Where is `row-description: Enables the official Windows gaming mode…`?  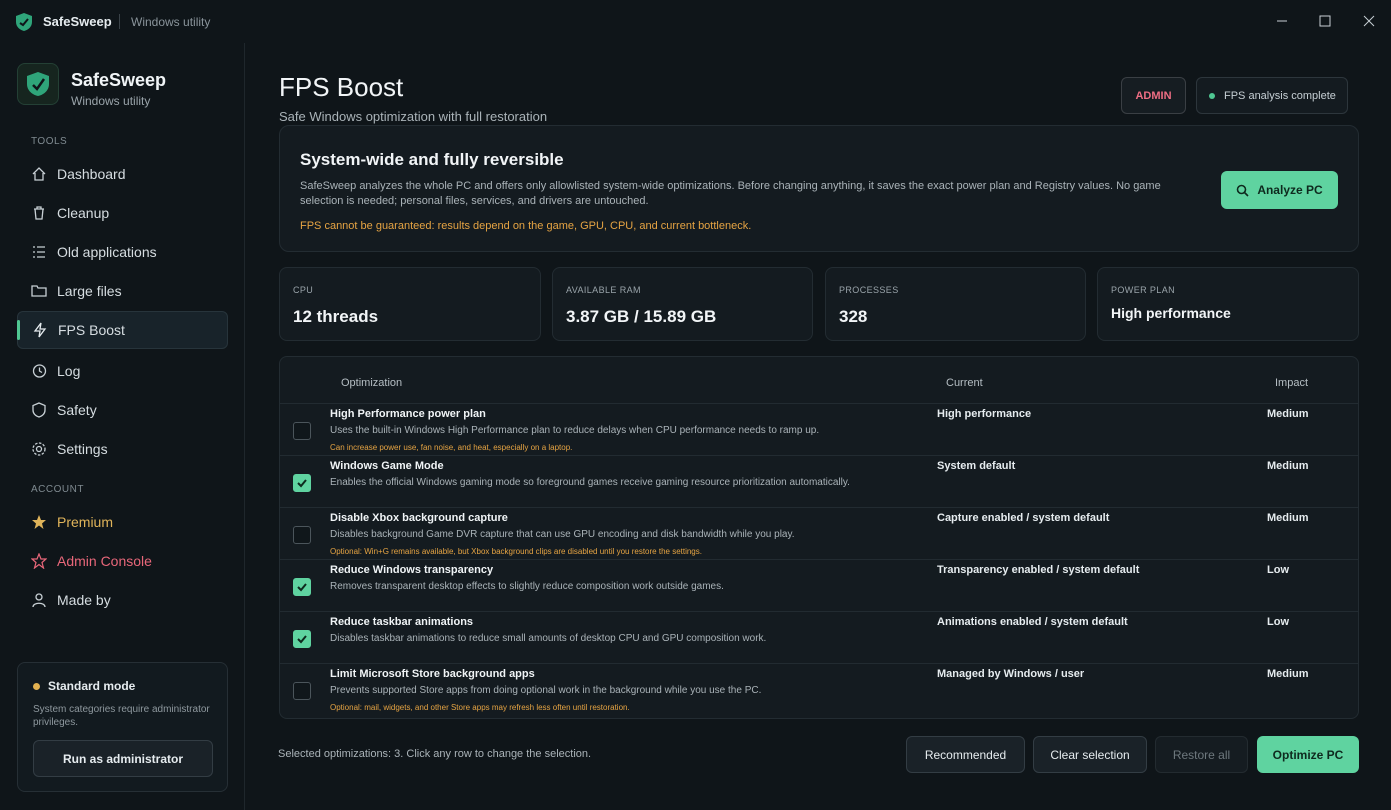 row-description: Enables the official Windows gaming mode… is located at coordinates (590, 482).